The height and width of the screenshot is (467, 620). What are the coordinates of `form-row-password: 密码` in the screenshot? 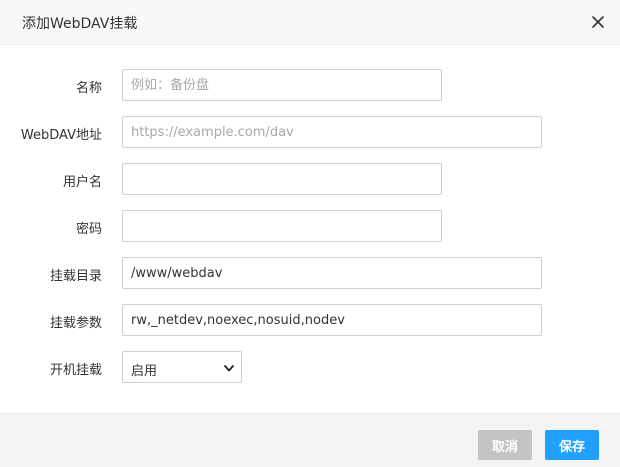 It's located at (310, 226).